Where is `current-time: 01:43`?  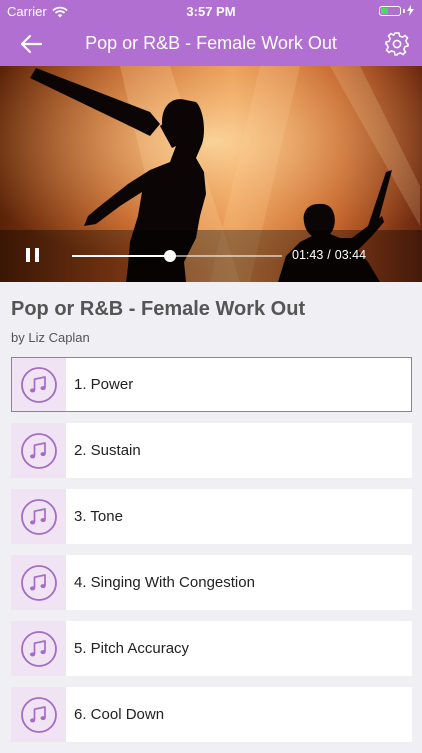
current-time: 01:43 is located at coordinates (308, 255).